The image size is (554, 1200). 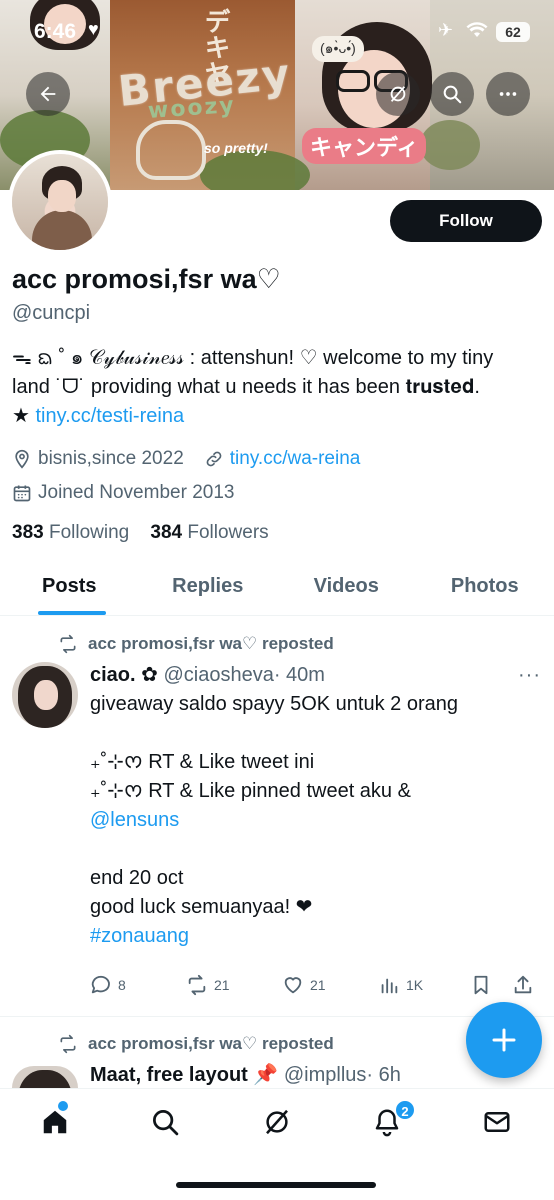 I want to click on post-more-icon: ···, so click(x=529, y=675).